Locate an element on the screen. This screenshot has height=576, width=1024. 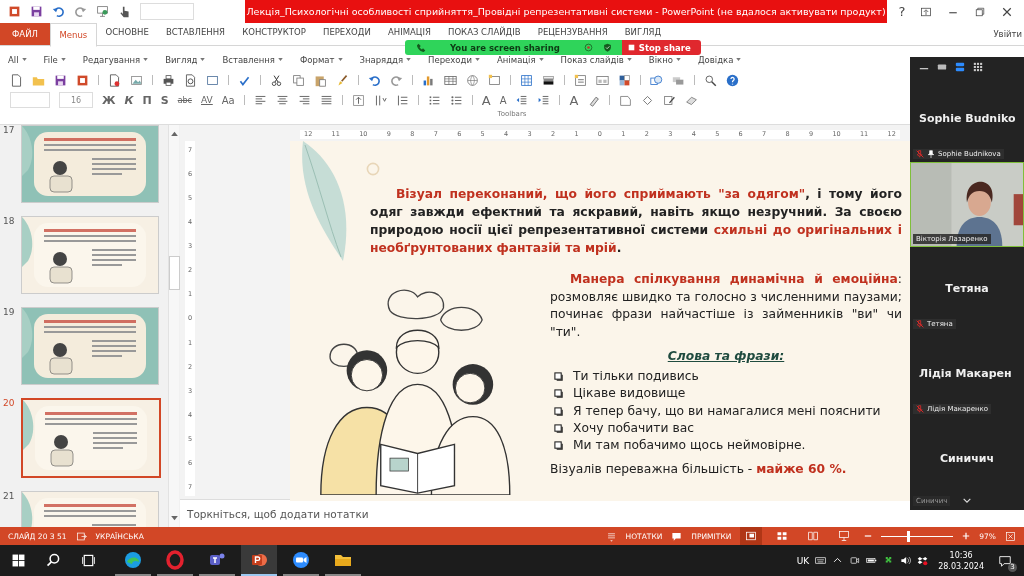
ribbon-tab: РЕЦЕНЗУВАННЯ is located at coordinates (573, 31).